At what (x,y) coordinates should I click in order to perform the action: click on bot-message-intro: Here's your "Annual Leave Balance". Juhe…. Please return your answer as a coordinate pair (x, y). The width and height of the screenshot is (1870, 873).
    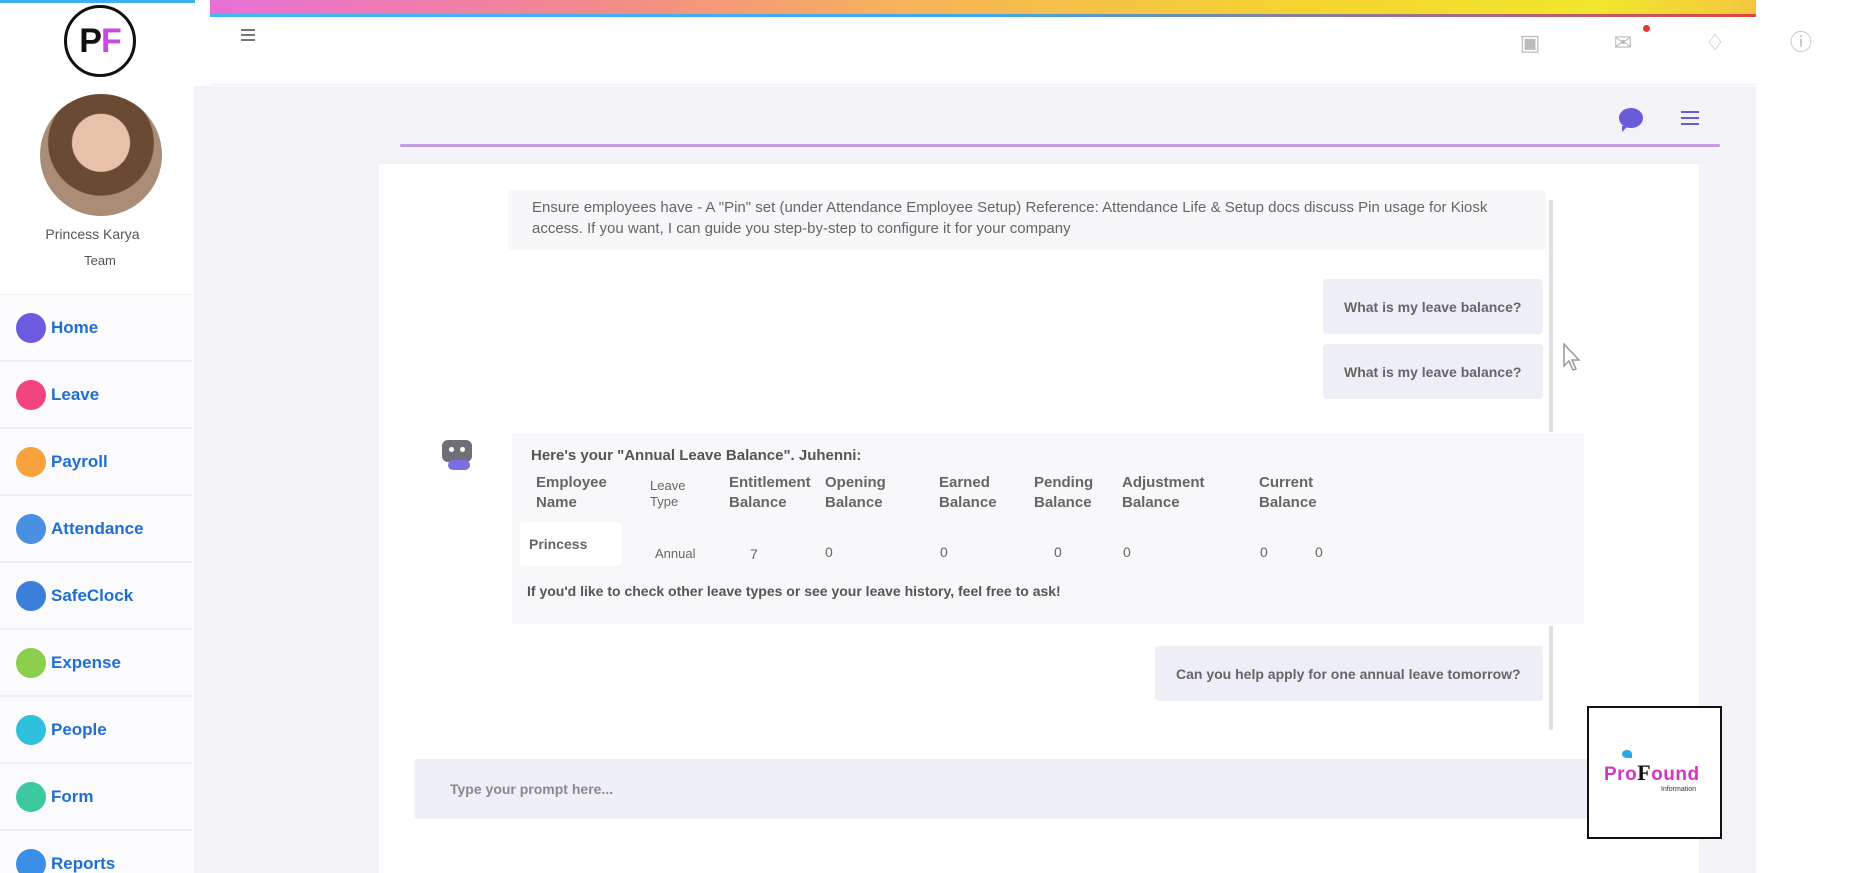
    Looking at the image, I should click on (696, 455).